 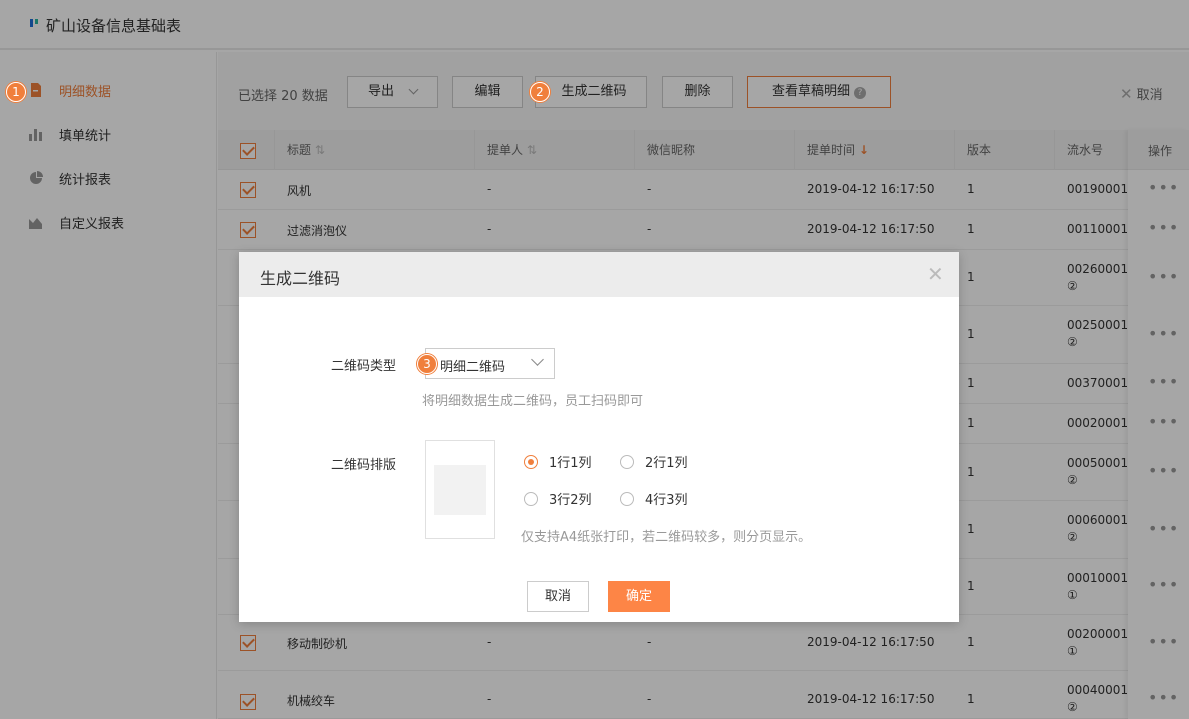 I want to click on layout-option-2x1: 2行1列, so click(x=654, y=461).